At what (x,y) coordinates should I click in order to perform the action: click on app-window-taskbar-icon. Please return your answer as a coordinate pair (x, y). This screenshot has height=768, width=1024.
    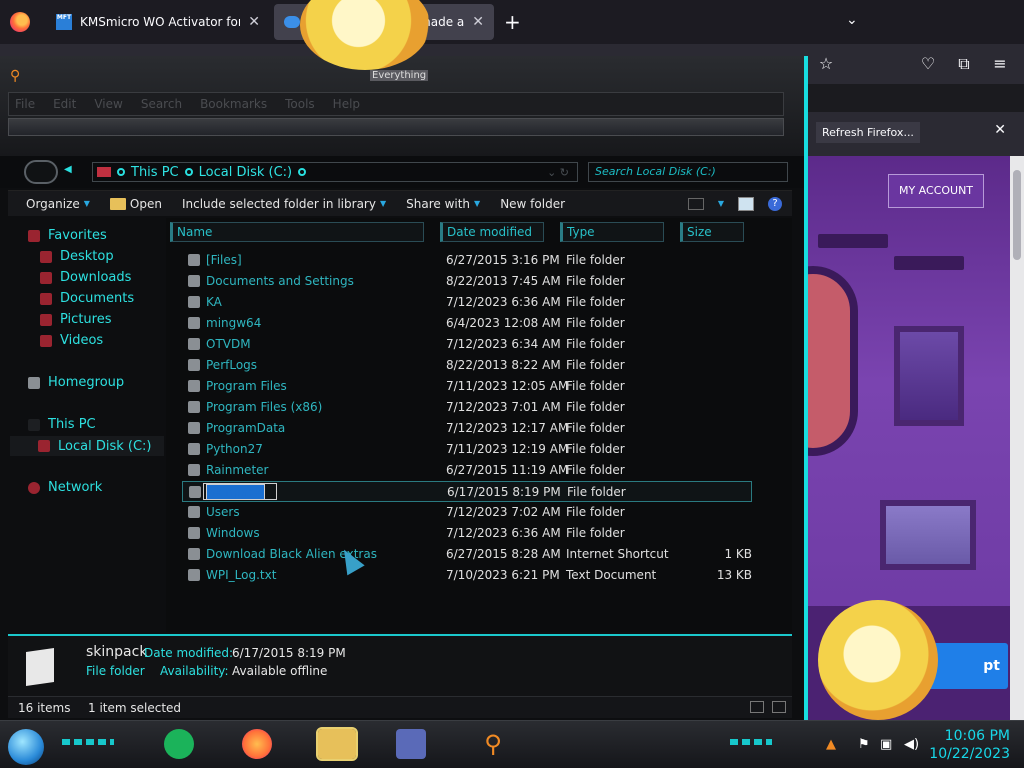
    Looking at the image, I should click on (411, 744).